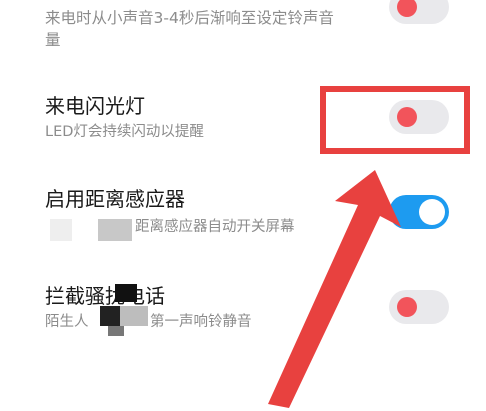 Image resolution: width=486 pixels, height=411 pixels. I want to click on setting-title: 拦截骚扰电话, so click(105, 296).